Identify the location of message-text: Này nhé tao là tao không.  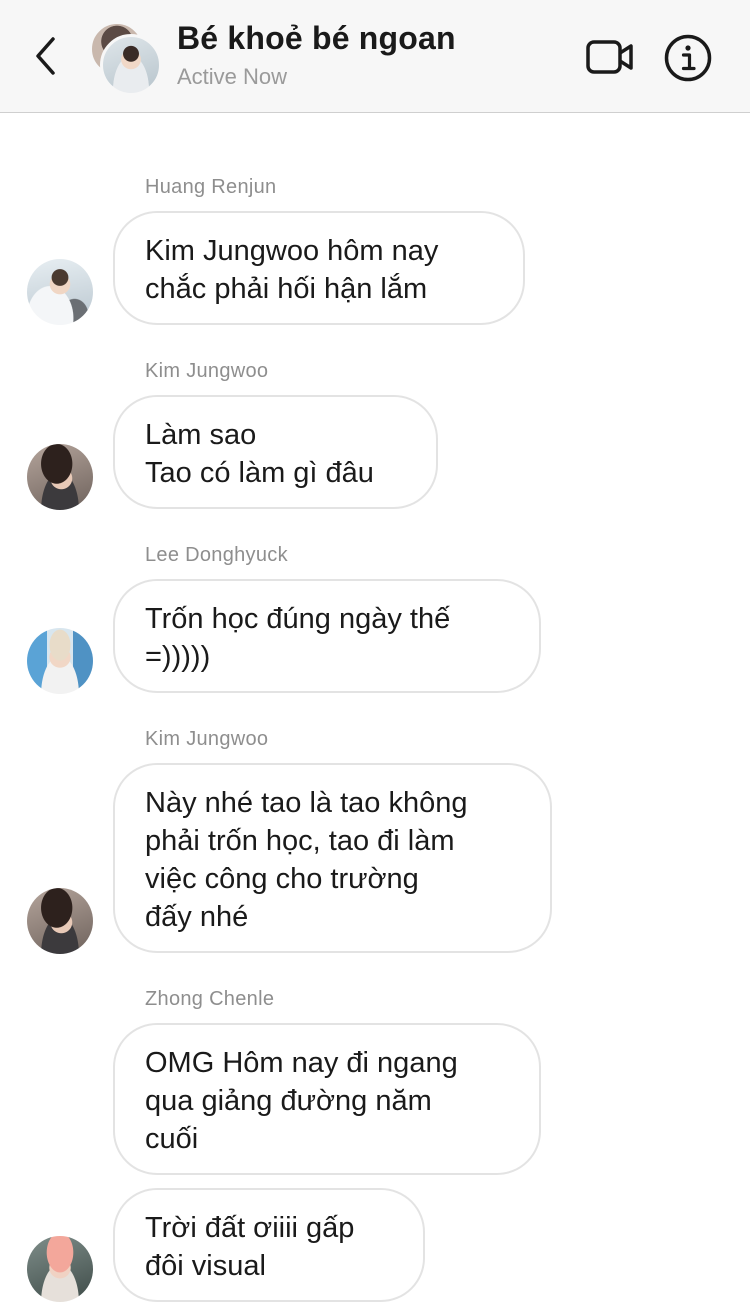
(306, 803).